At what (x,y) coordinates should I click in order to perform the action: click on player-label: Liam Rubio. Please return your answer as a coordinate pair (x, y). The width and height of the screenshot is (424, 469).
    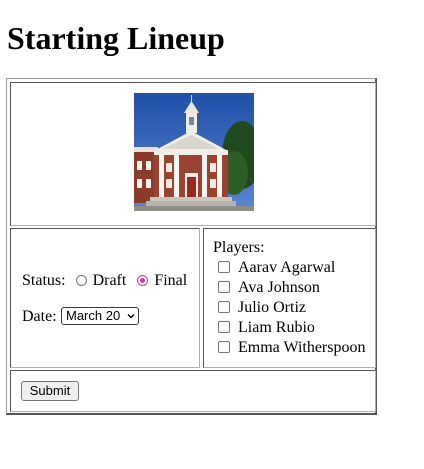
    Looking at the image, I should click on (276, 327).